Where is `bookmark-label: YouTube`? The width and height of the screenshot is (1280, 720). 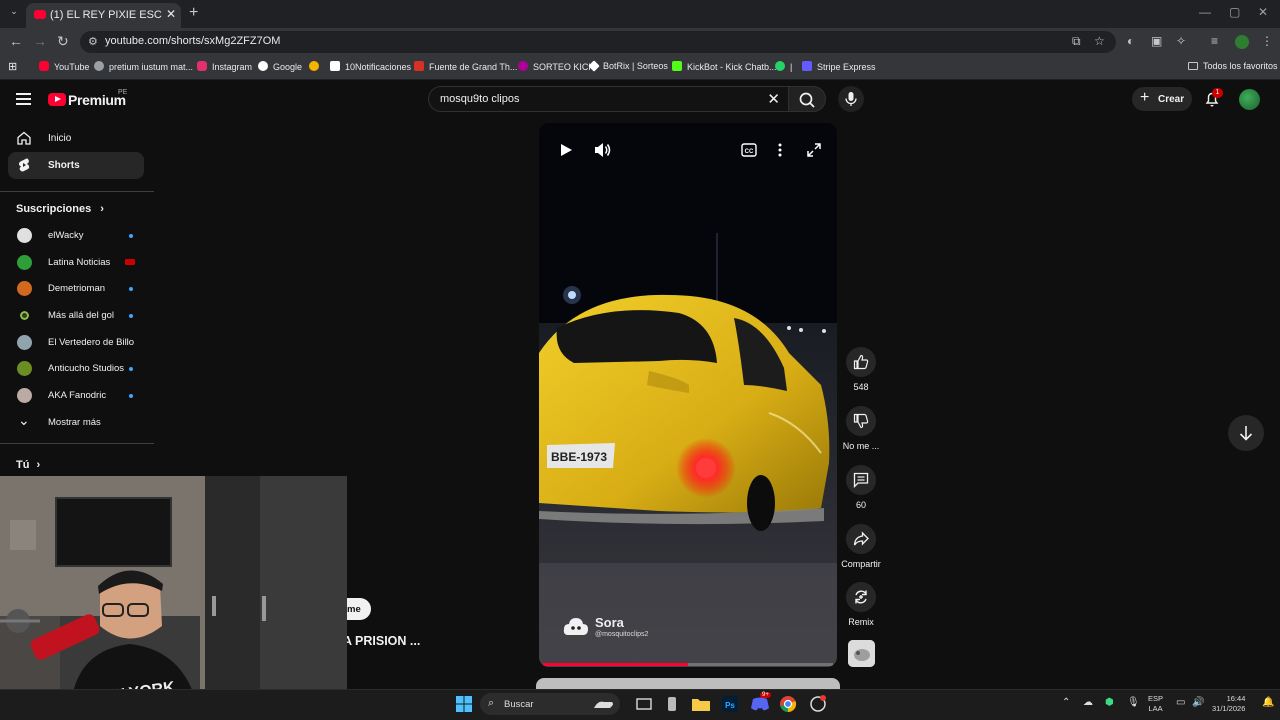
bookmark-label: YouTube is located at coordinates (72, 67).